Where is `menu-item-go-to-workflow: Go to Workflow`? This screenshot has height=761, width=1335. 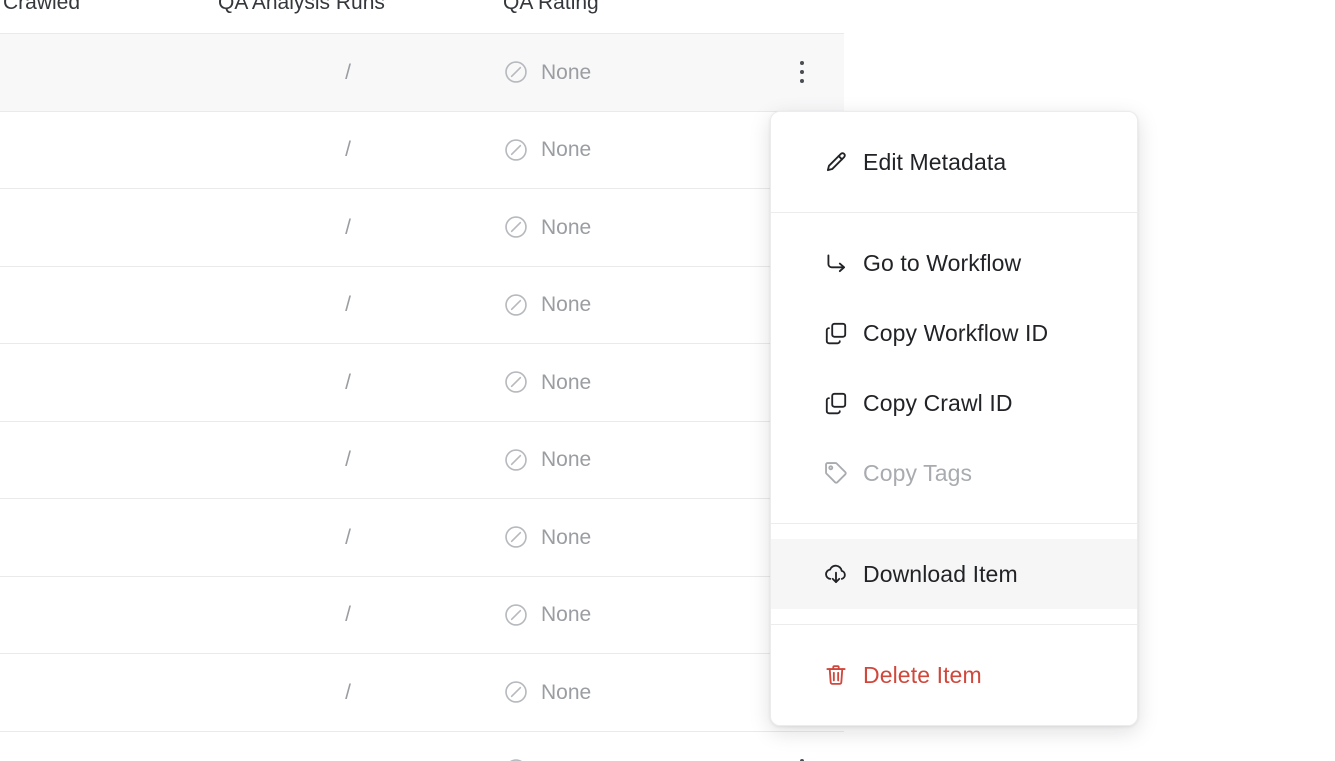
menu-item-go-to-workflow: Go to Workflow is located at coordinates (954, 263).